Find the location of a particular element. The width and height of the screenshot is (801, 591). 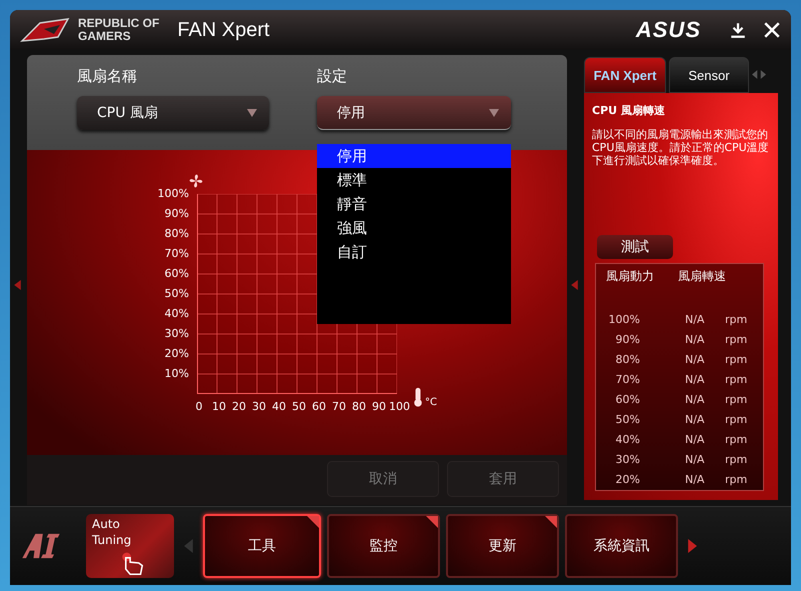

axis-label: 40% is located at coordinates (176, 314).